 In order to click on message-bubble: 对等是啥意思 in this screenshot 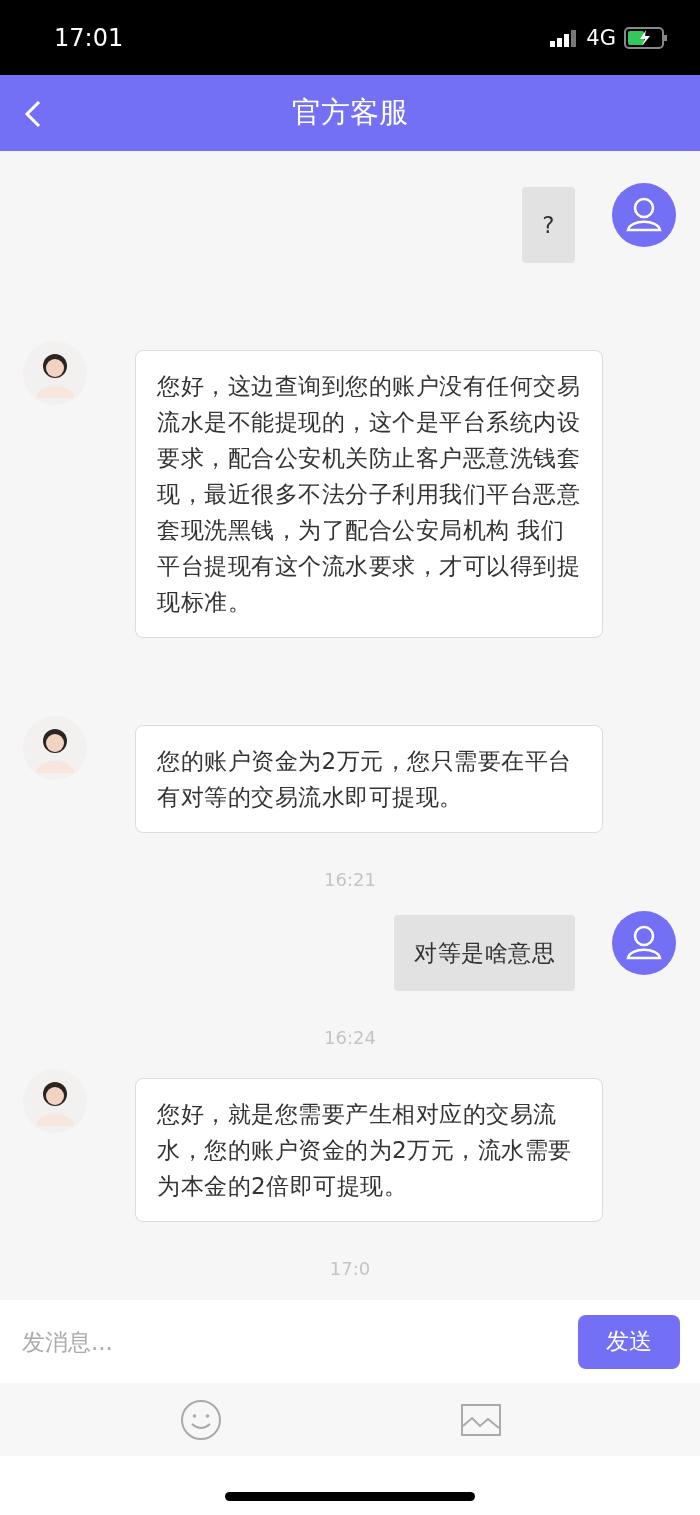, I will do `click(484, 953)`.